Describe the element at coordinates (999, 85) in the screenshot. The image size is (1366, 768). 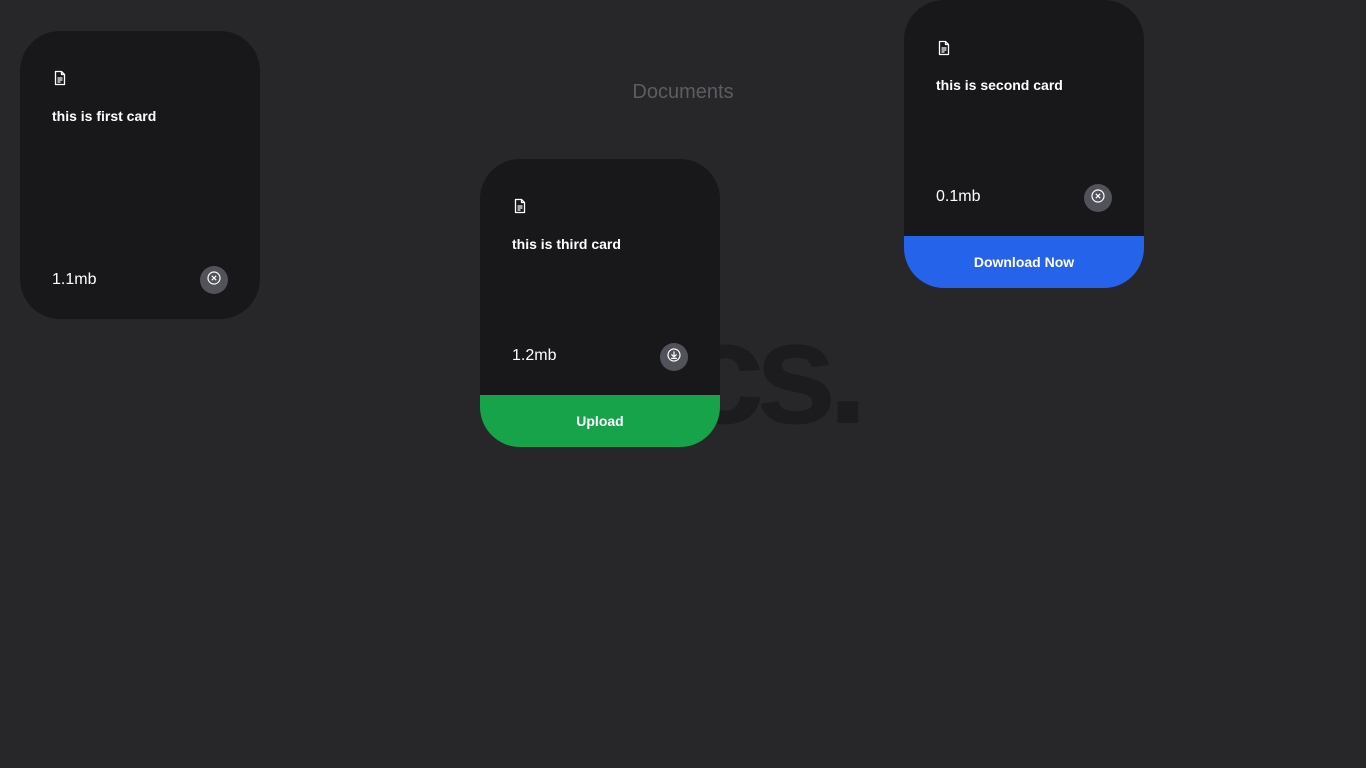
I see `card-text: this is second card` at that location.